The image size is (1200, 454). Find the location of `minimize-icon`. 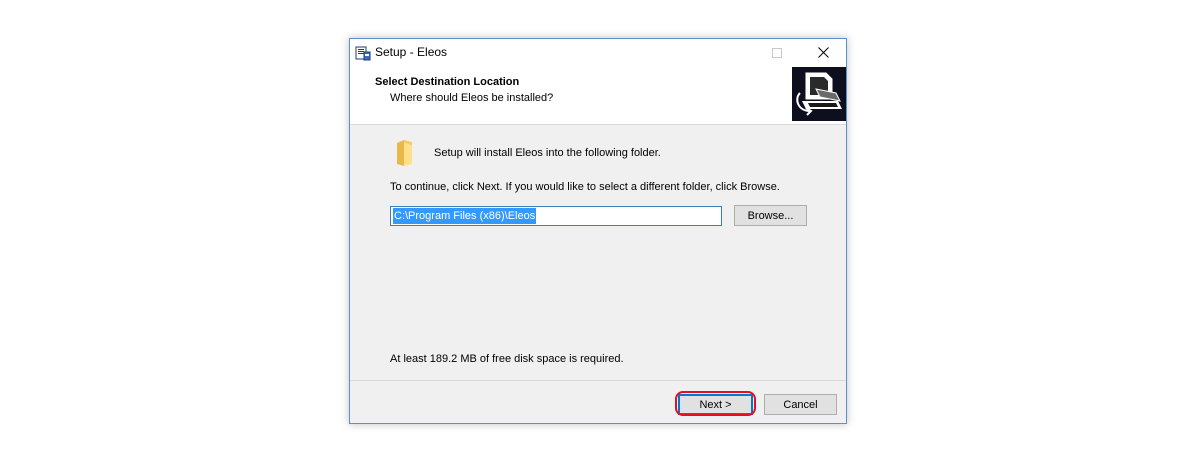

minimize-icon is located at coordinates (731, 52).